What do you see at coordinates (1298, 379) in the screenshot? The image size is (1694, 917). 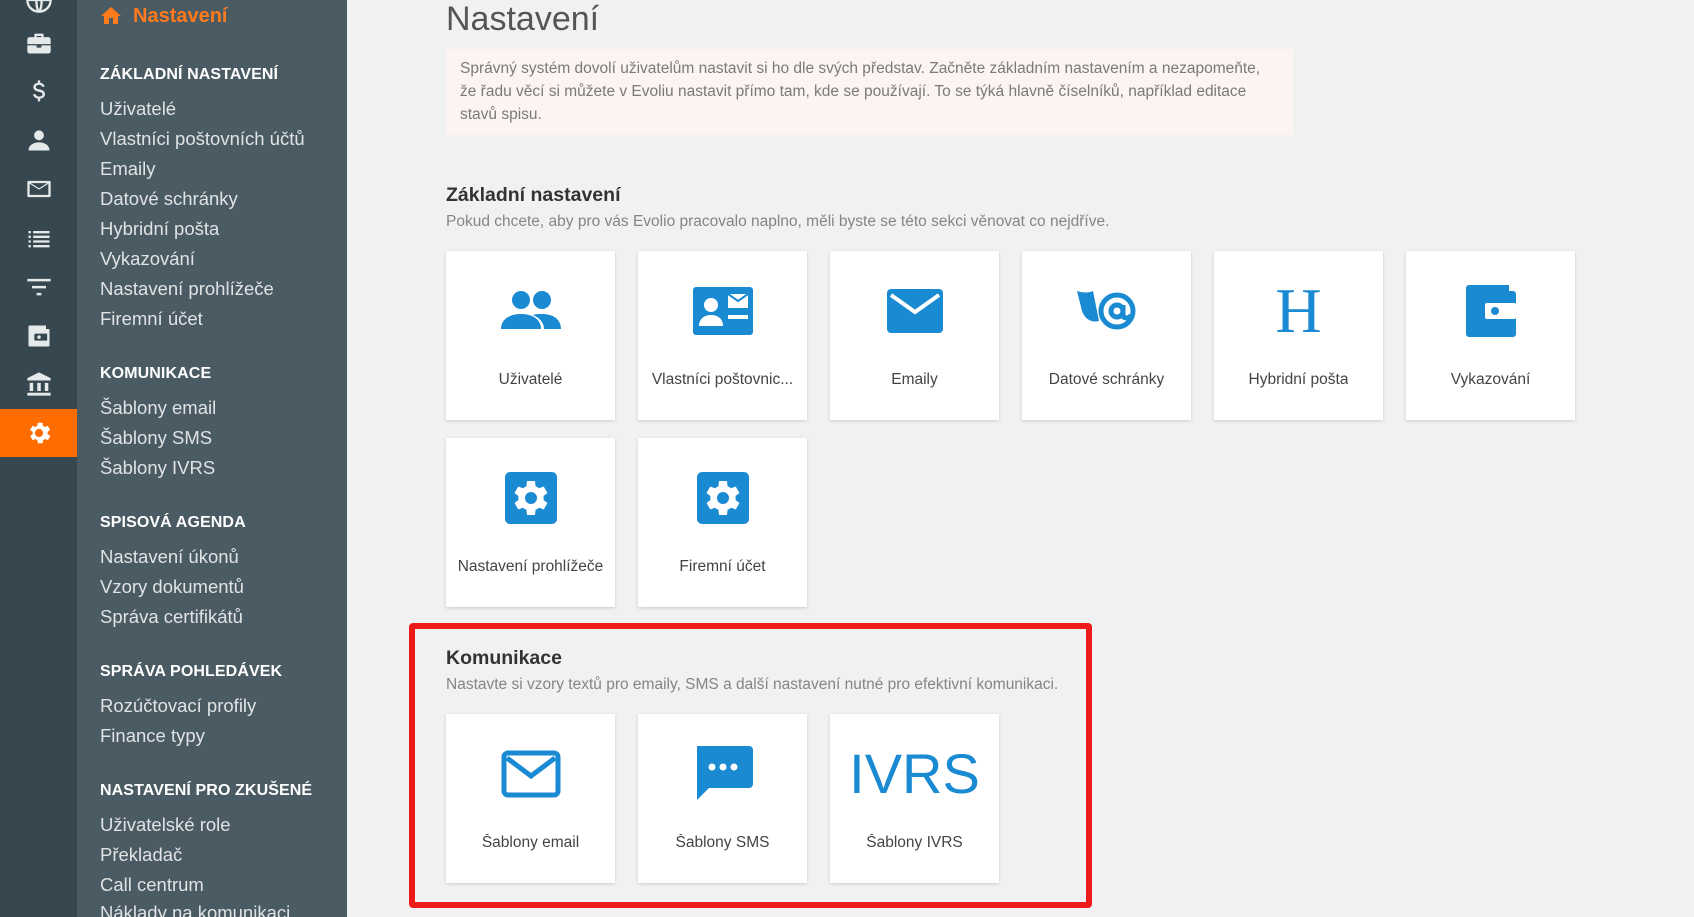 I see `tile-hybrid-mail-label: Hybridní pošta` at bounding box center [1298, 379].